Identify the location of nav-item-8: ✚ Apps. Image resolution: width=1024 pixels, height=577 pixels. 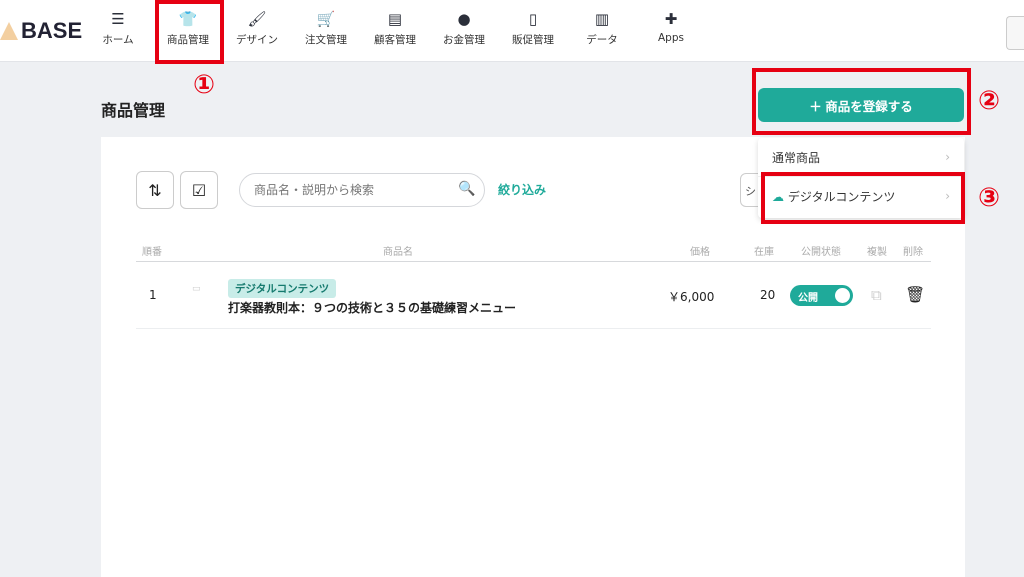
(671, 27).